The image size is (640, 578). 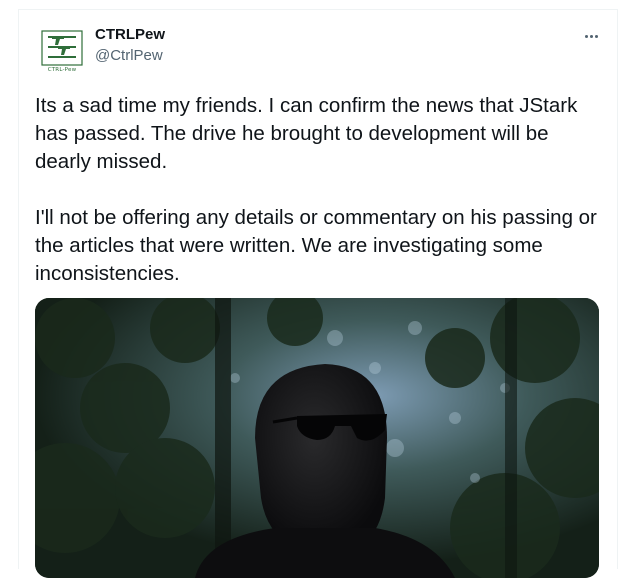 What do you see at coordinates (62, 48) in the screenshot?
I see `ctrlpew-logo-icon` at bounding box center [62, 48].